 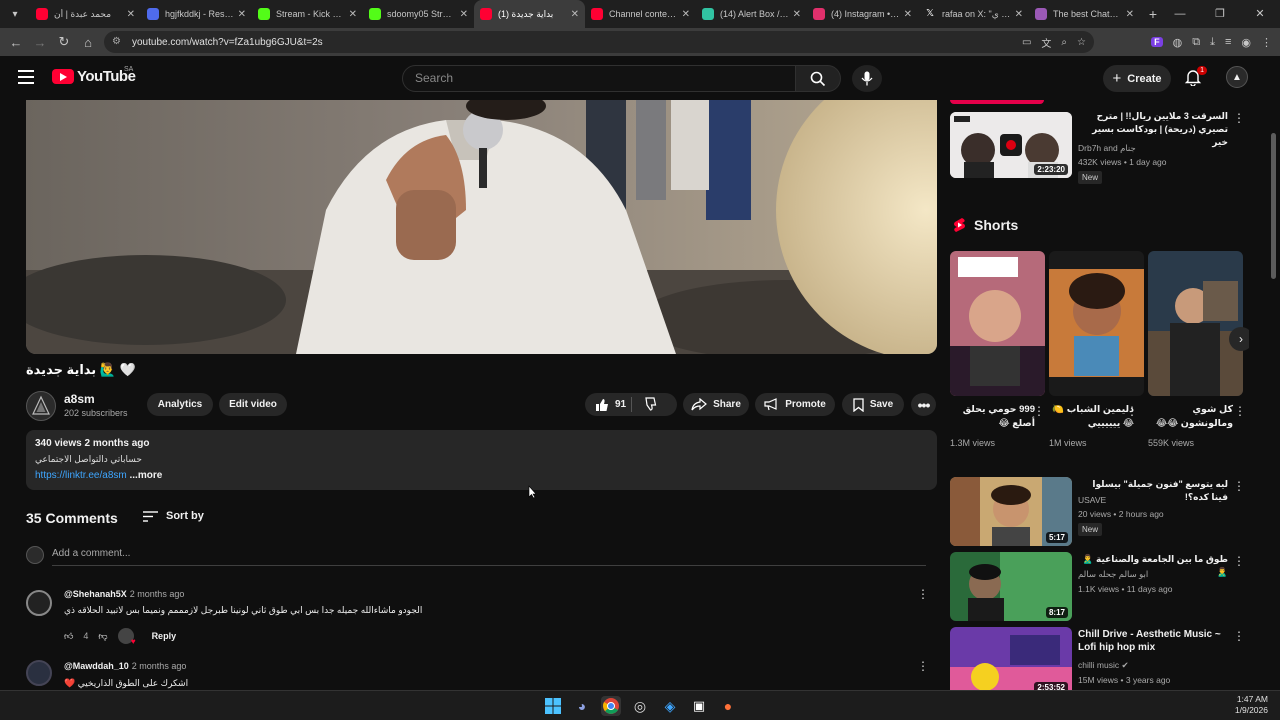 What do you see at coordinates (1239, 339) in the screenshot?
I see `shorts-next-button: ›` at bounding box center [1239, 339].